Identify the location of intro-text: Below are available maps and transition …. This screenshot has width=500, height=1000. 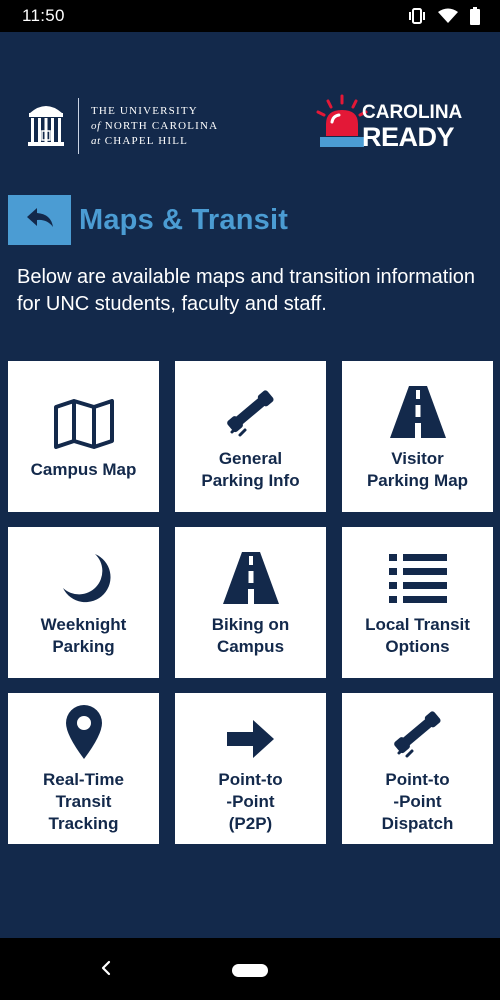
(246, 290).